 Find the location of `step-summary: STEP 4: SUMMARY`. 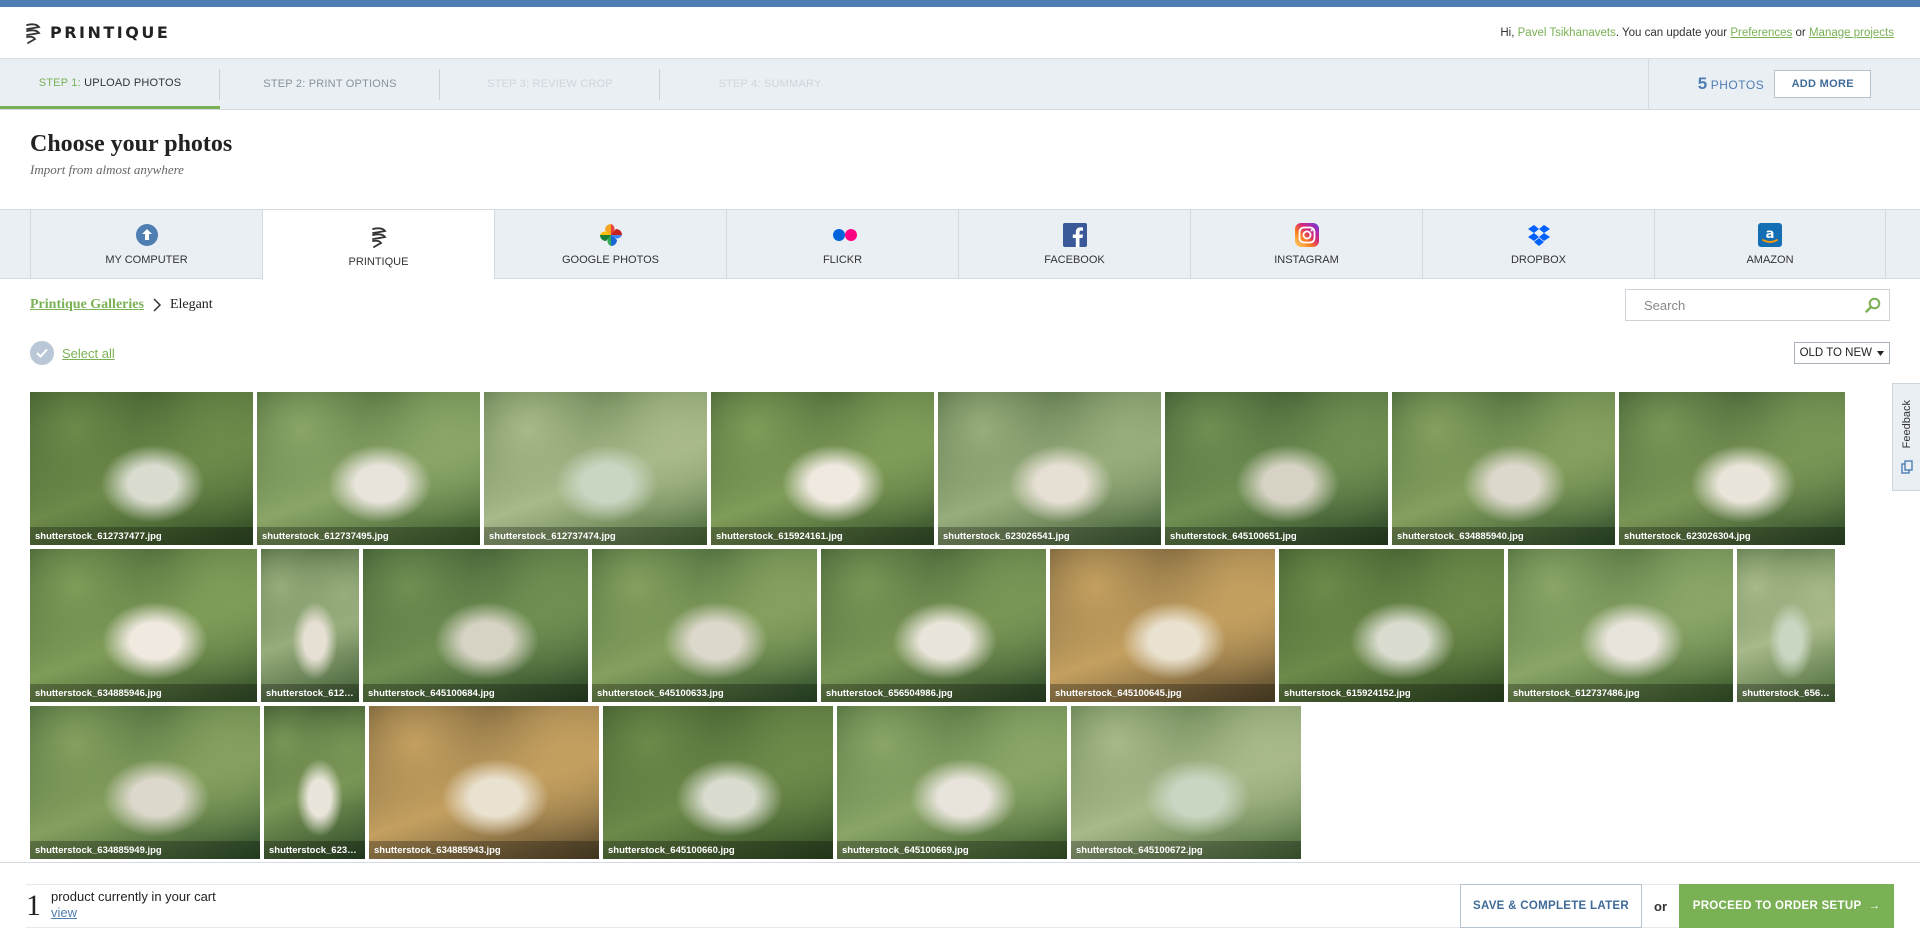

step-summary: STEP 4: SUMMARY is located at coordinates (770, 84).